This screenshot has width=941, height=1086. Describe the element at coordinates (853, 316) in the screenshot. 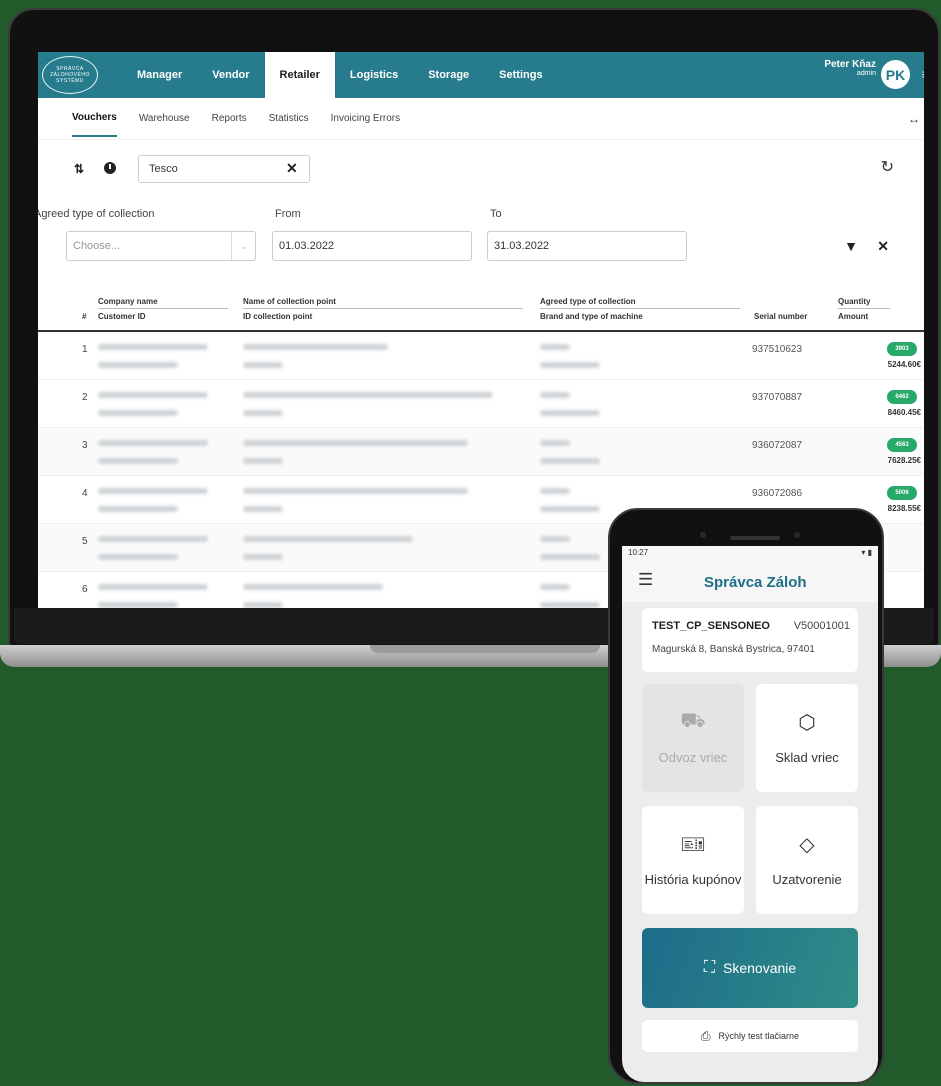

I see `col-amount: Amount` at that location.